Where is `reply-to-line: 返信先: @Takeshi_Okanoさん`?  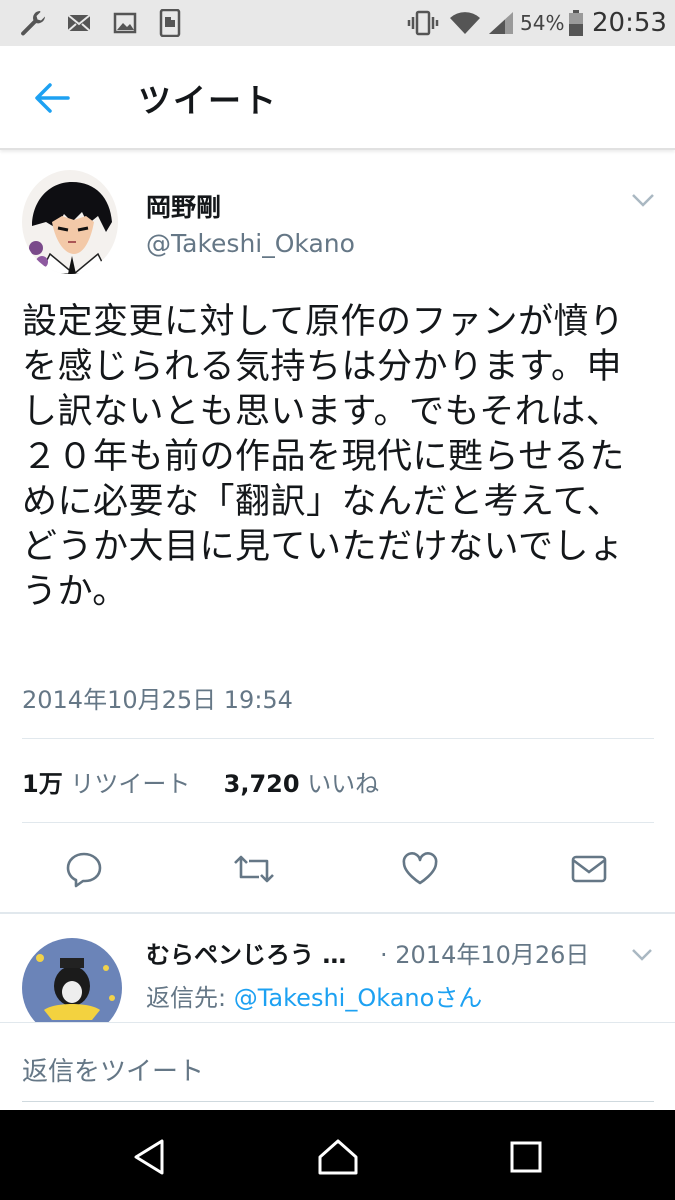 reply-to-line: 返信先: @Takeshi_Okanoさん is located at coordinates (314, 995).